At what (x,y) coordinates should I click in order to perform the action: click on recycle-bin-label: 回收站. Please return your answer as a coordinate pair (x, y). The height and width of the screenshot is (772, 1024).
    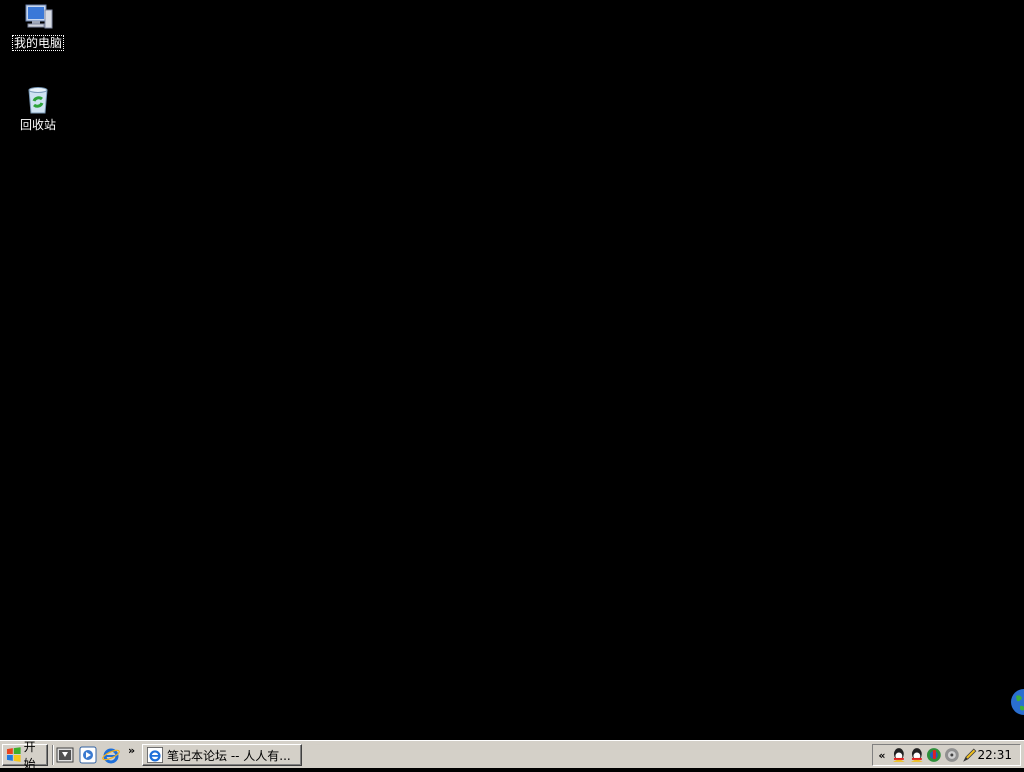
    Looking at the image, I should click on (37, 125).